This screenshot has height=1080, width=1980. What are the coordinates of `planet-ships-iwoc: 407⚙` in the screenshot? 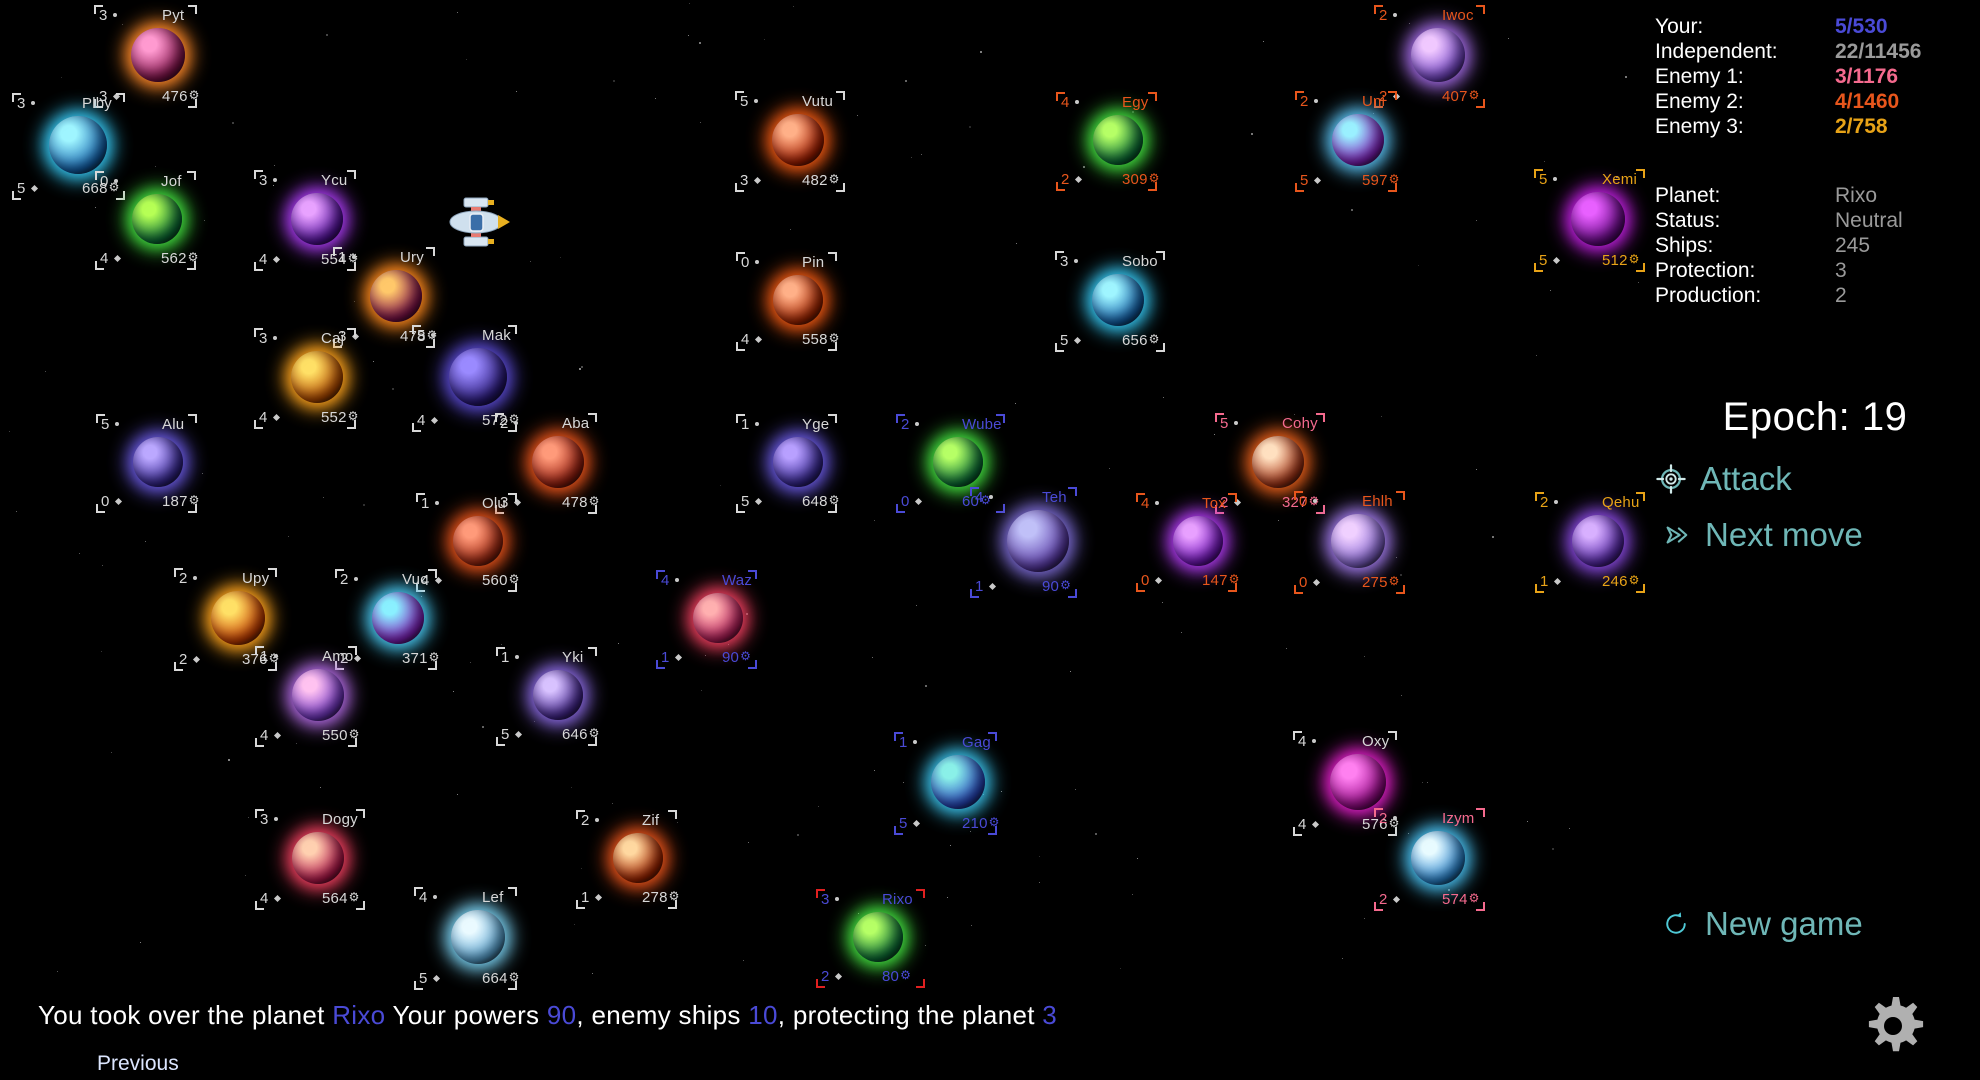 It's located at (1461, 96).